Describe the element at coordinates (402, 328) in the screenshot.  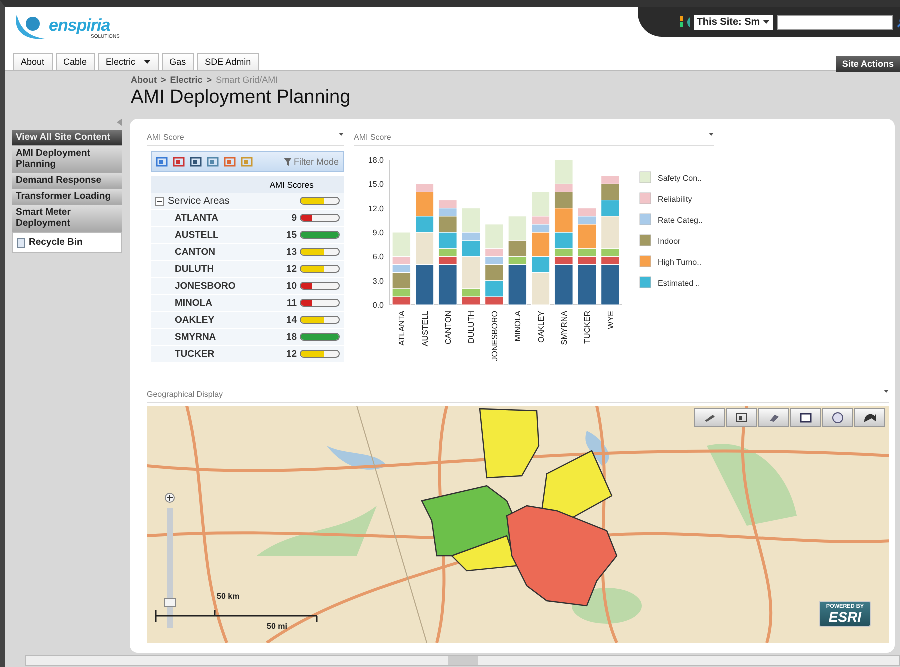
I see `category-label: ATLANTA` at that location.